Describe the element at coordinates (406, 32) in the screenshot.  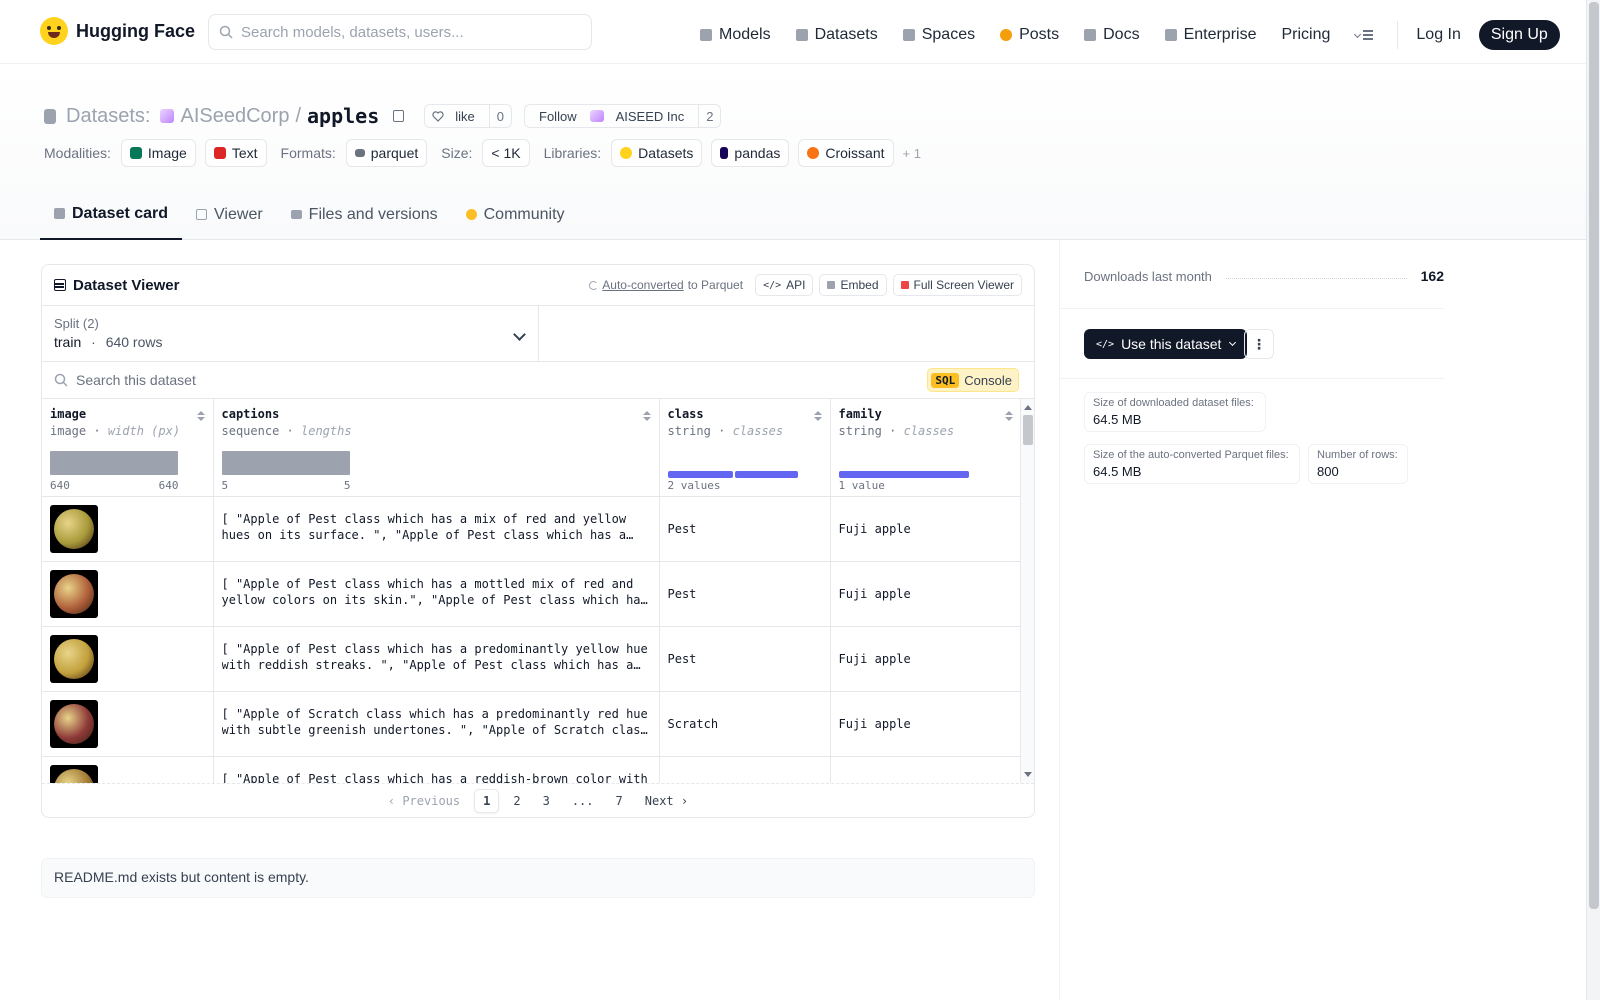
I see `global-search-input` at that location.